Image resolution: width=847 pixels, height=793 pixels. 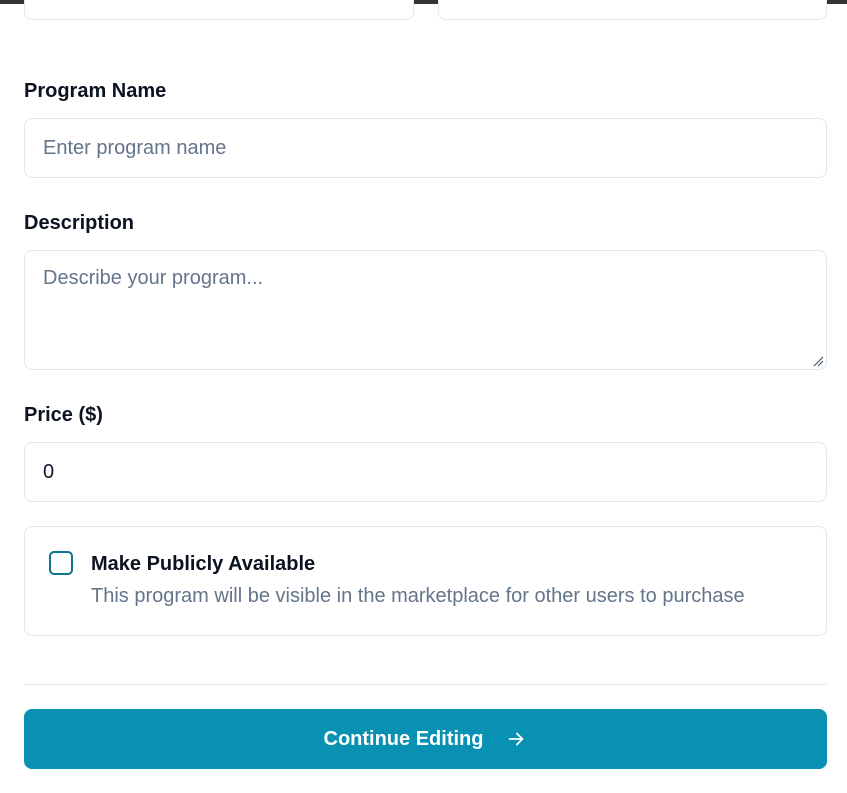 I want to click on arrow-right-icon, so click(x=516, y=739).